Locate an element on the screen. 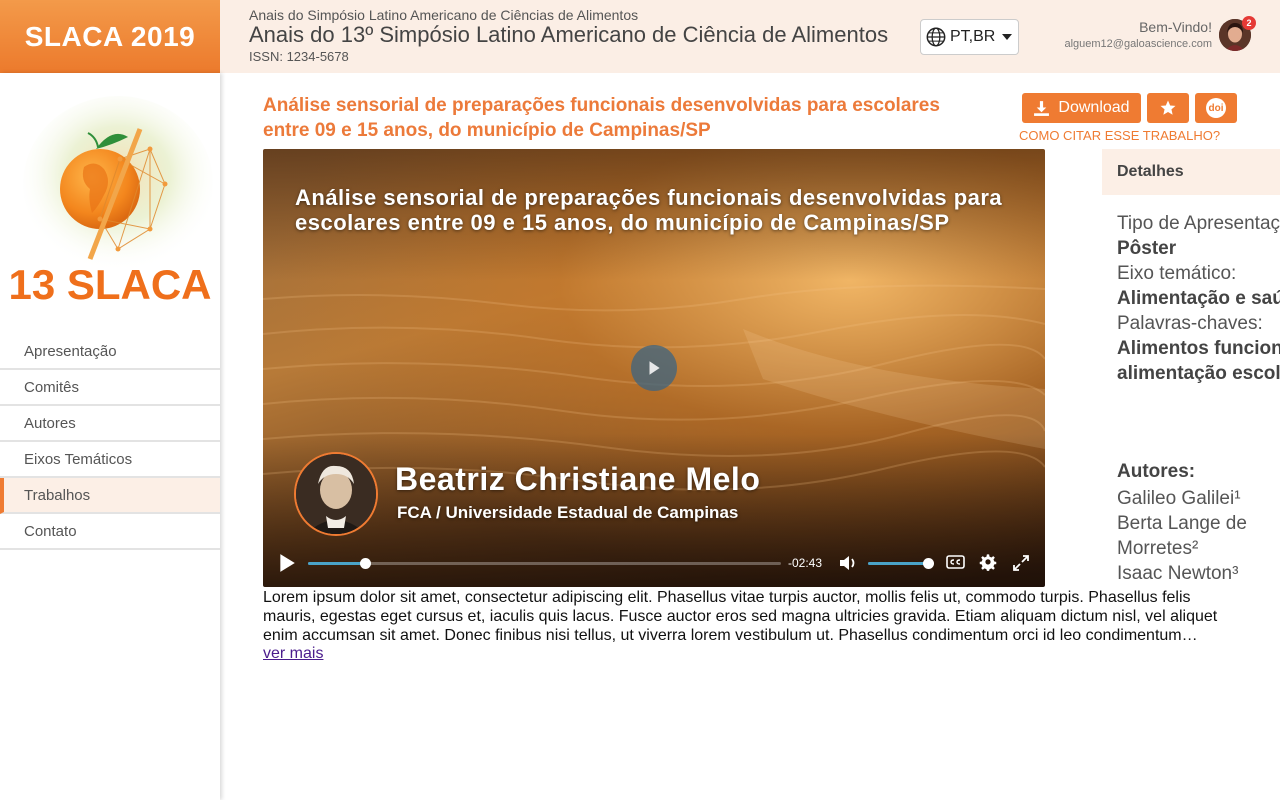 This screenshot has height=800, width=1280. logo-text: 13 SLACA is located at coordinates (109, 284).